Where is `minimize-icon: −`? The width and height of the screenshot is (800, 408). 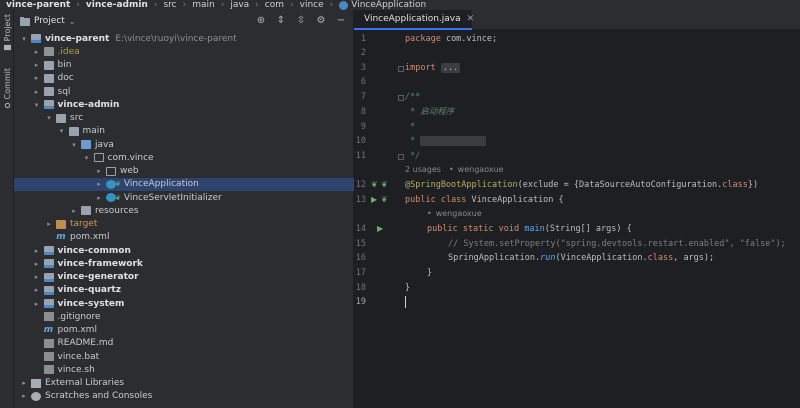 minimize-icon: − is located at coordinates (341, 20).